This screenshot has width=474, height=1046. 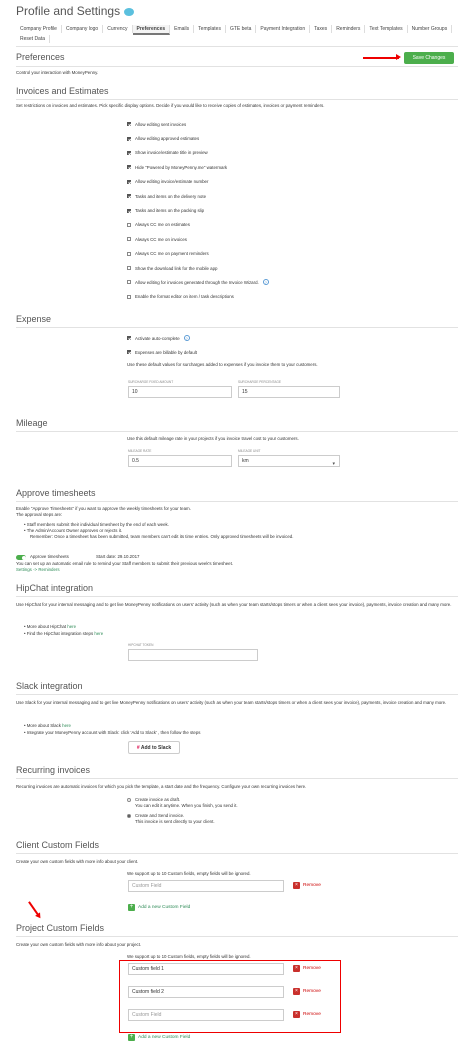 What do you see at coordinates (161, 239) in the screenshot?
I see `invoice-option-label: Always CC me on invoices` at bounding box center [161, 239].